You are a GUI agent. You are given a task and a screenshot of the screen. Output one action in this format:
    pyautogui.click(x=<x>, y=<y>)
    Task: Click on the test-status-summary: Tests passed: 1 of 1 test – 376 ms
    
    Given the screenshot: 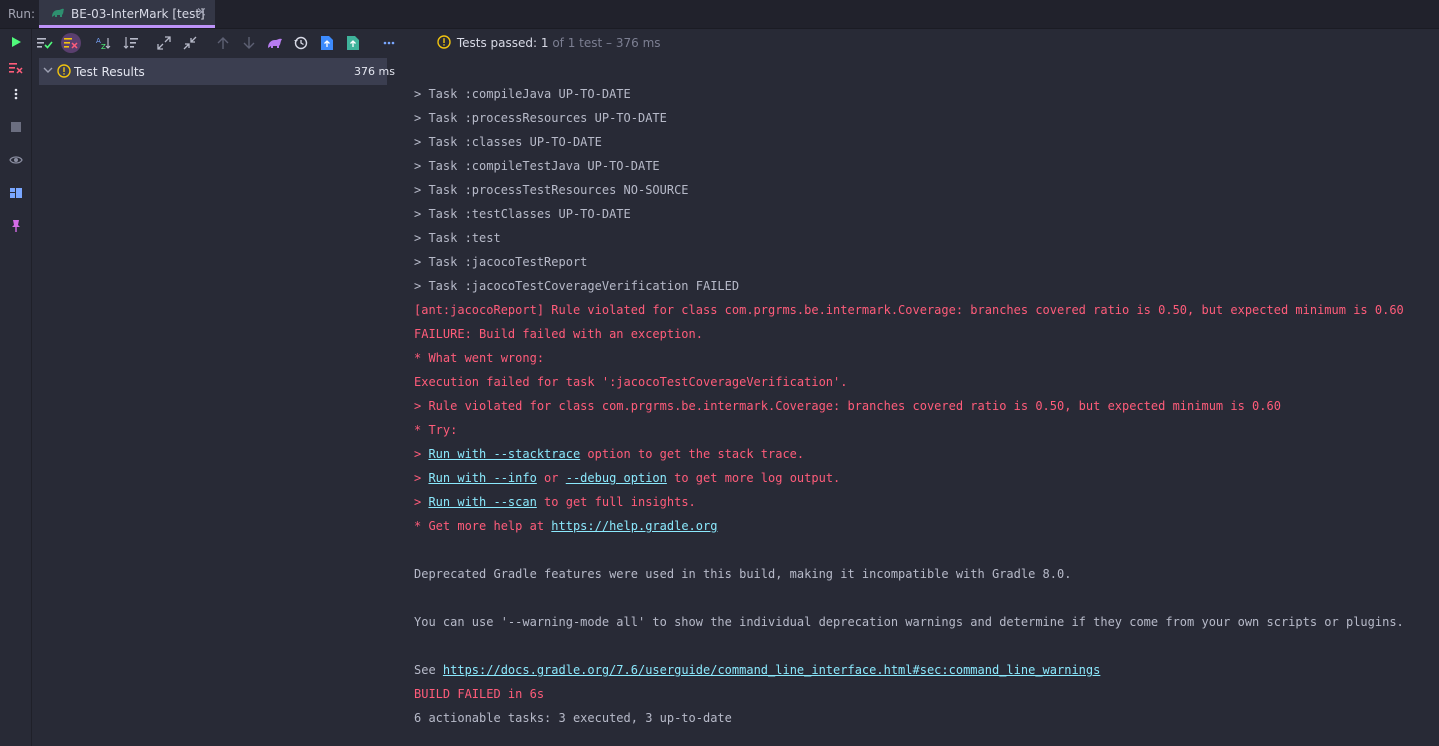 What is the action you would take?
    pyautogui.click(x=549, y=42)
    